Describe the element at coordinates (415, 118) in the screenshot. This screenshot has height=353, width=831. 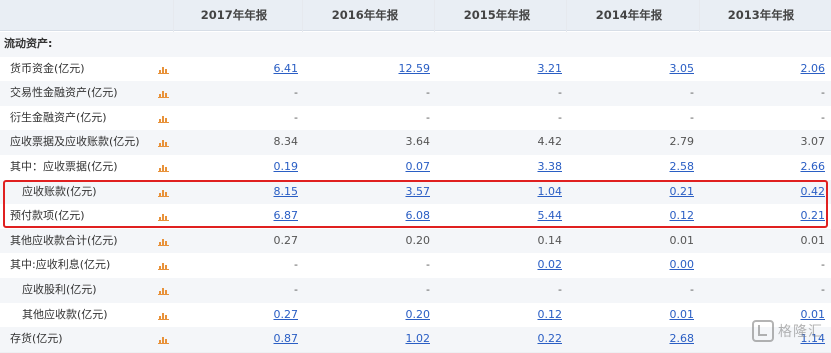
I see `table-row: 衍生金融资产(亿元) - - - - -` at that location.